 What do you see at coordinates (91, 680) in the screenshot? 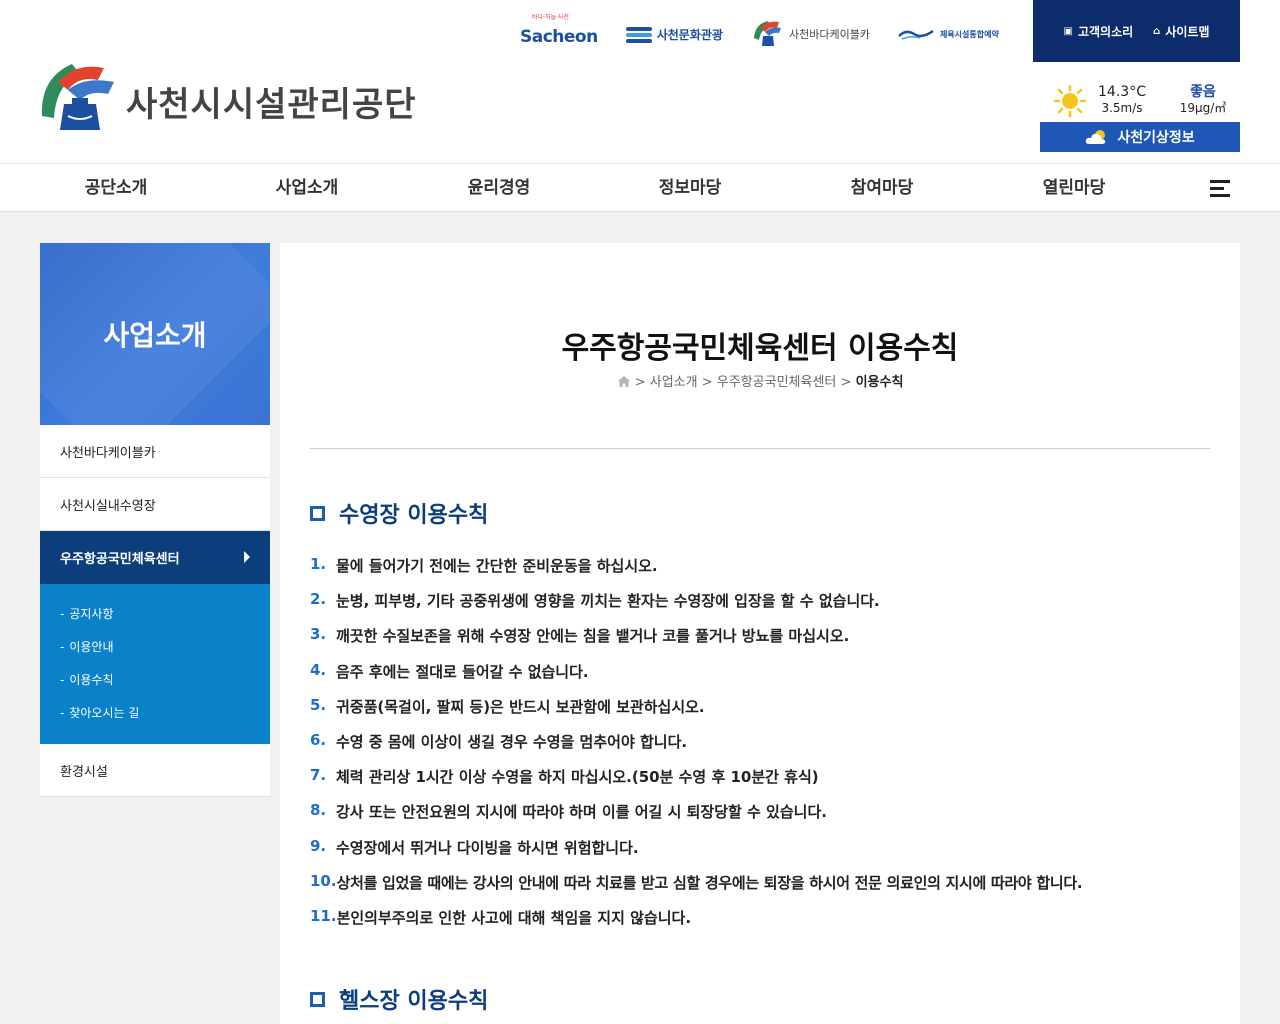
I see `submenu-label: 이용수칙` at bounding box center [91, 680].